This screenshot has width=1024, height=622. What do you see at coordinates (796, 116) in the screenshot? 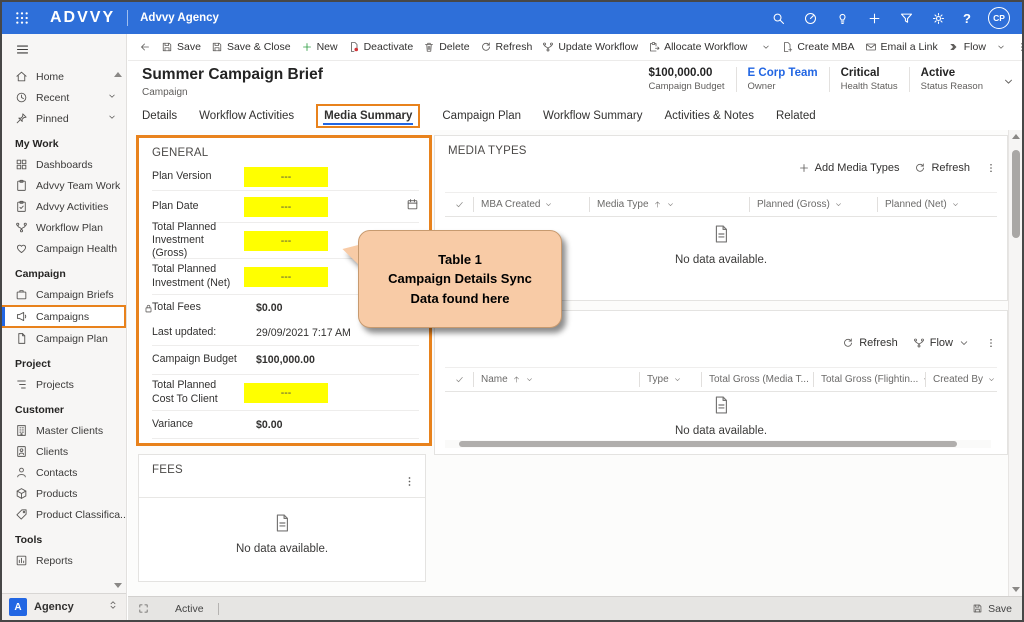
I see `tab-related: Related` at bounding box center [796, 116].